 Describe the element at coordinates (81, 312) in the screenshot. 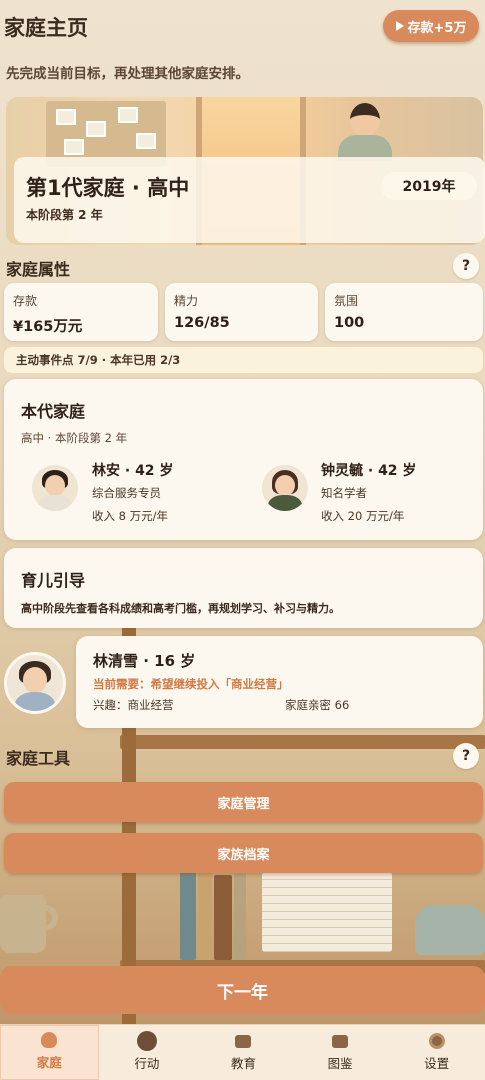

I see `stat-savings: 存款 ¥165万元` at that location.